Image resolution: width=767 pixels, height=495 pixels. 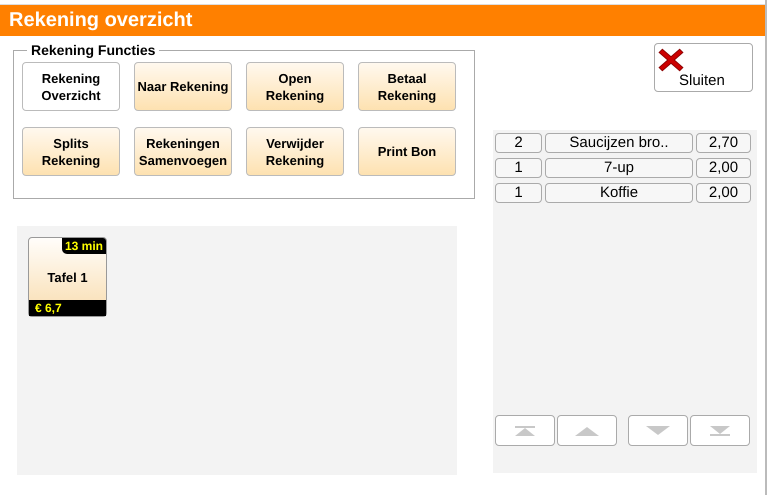 I want to click on table-name: Tafel 1, so click(x=67, y=277).